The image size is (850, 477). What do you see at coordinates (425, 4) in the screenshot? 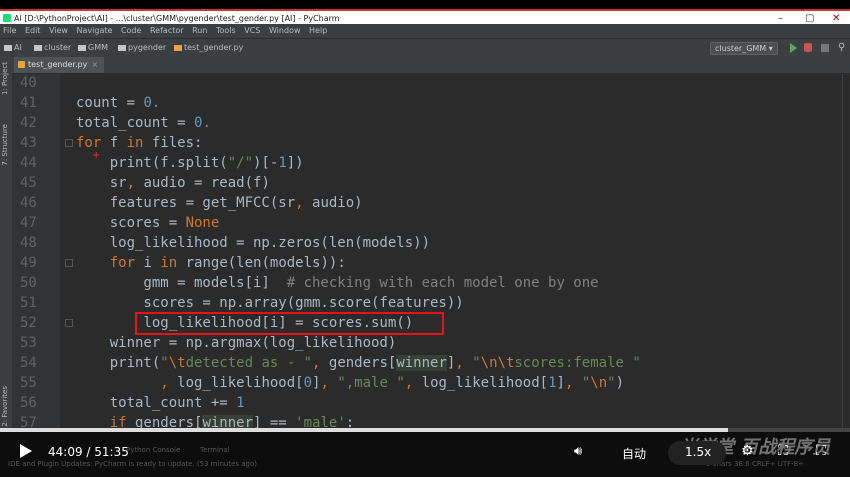
I see `video-top-bar` at bounding box center [425, 4].